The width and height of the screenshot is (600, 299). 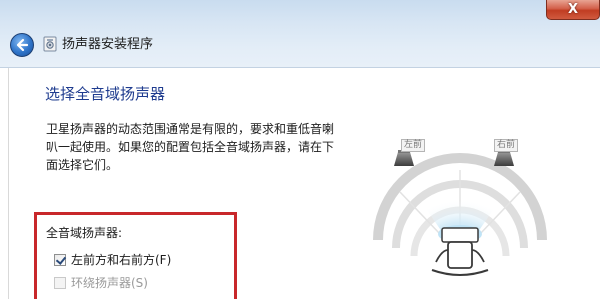 What do you see at coordinates (84, 233) in the screenshot?
I see `full-range-group-label: 全音域扬声器:` at bounding box center [84, 233].